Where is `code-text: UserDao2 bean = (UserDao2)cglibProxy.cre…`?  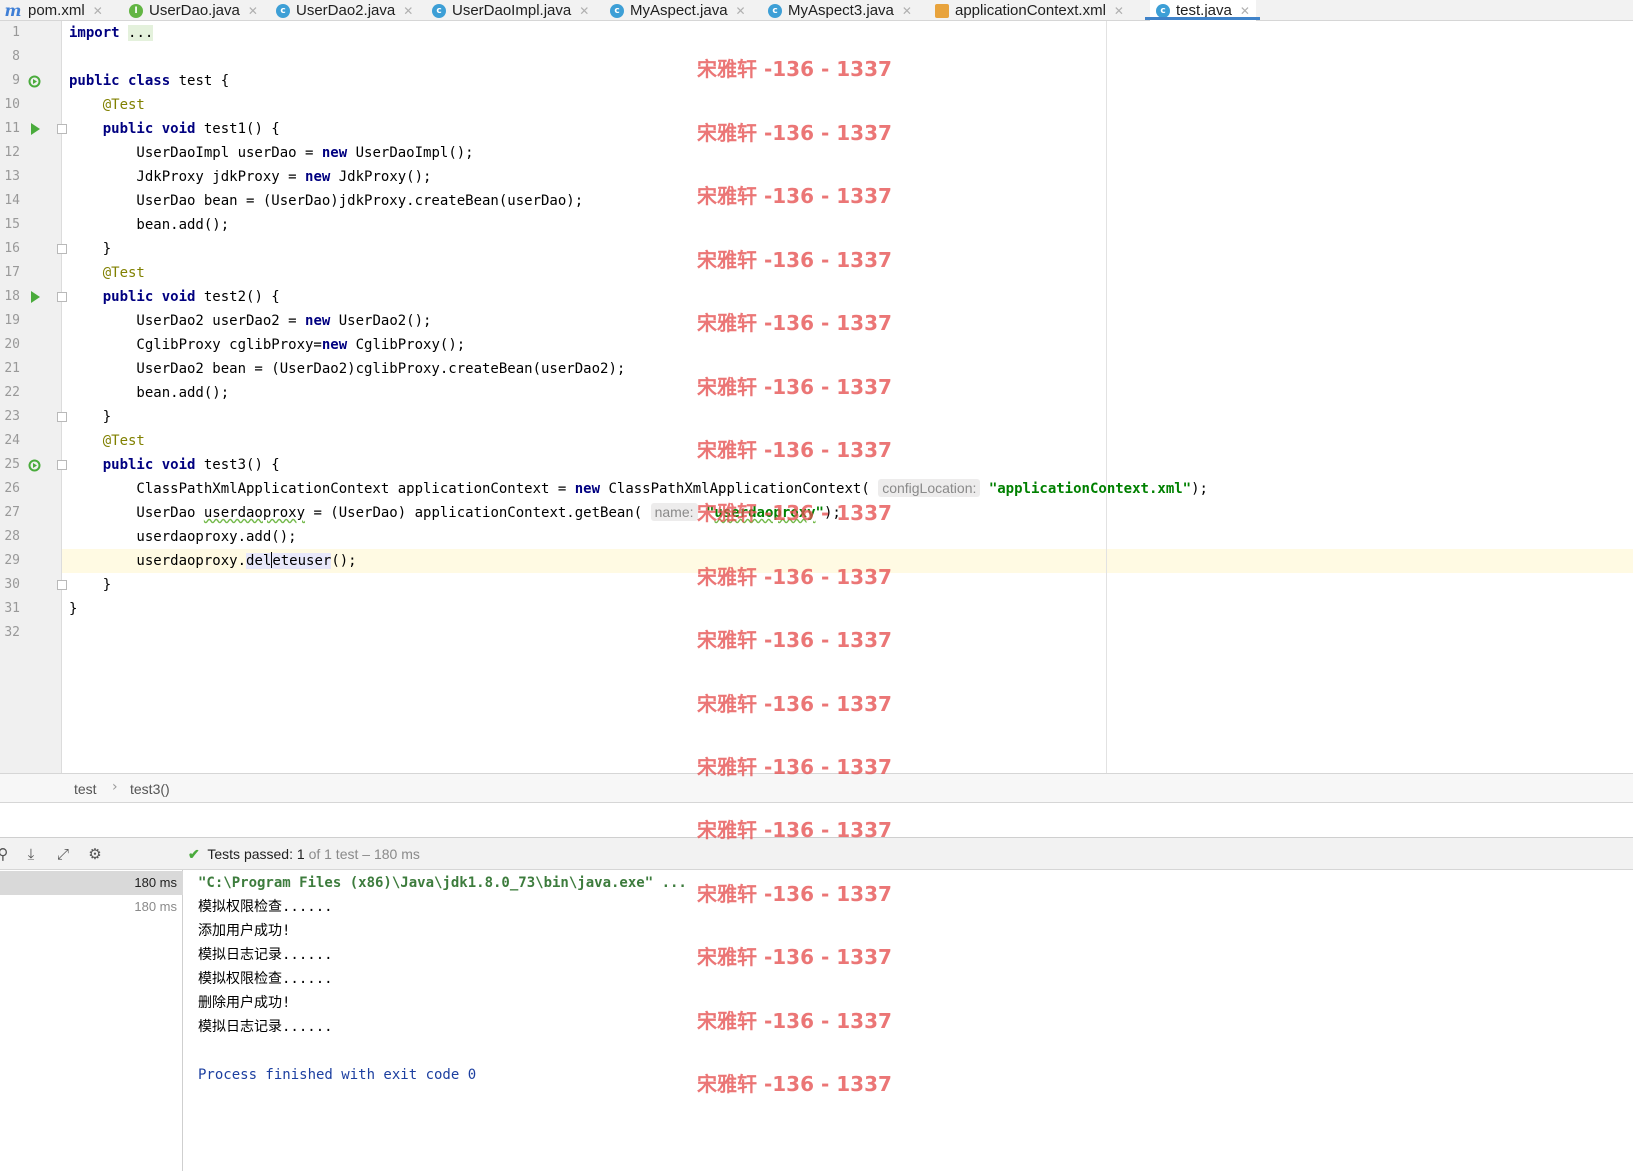
code-text: UserDao2 bean = (UserDao2)cglibProxy.cre… is located at coordinates (347, 369).